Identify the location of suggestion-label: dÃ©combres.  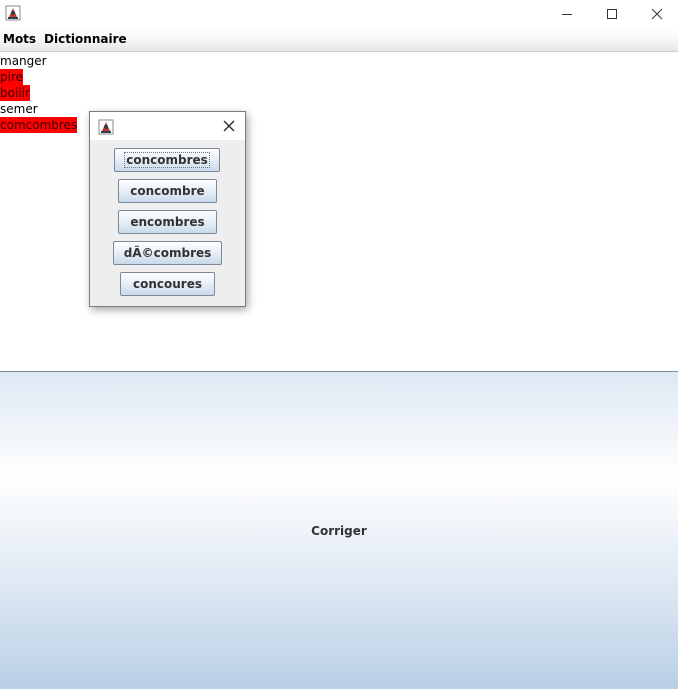
(167, 253).